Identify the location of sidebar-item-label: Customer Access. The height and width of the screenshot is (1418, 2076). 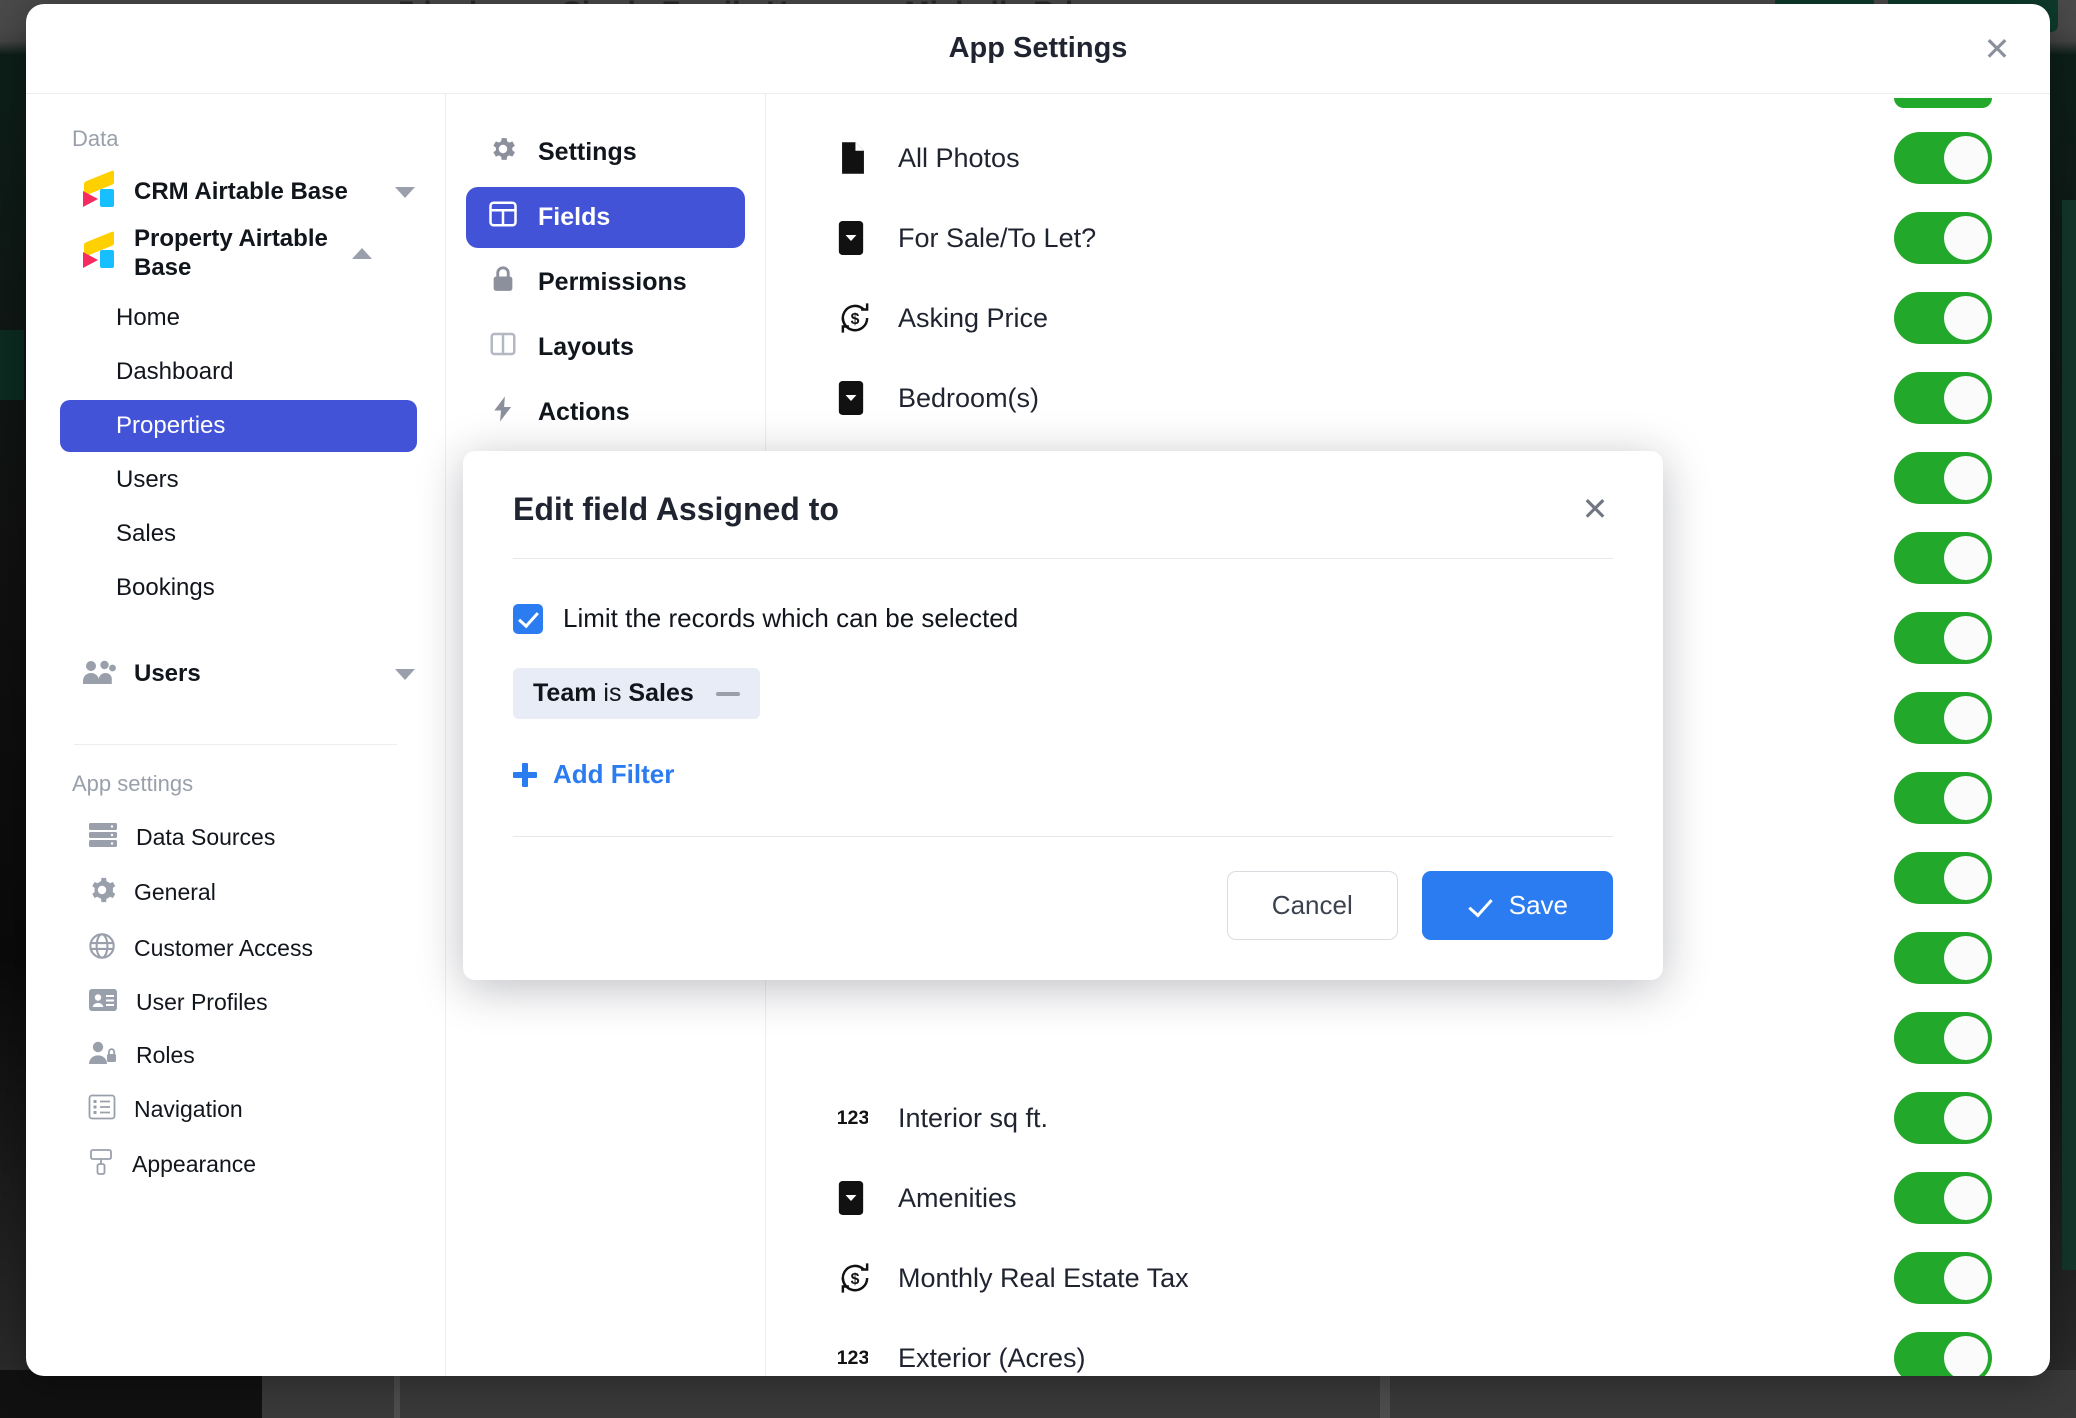
(223, 948).